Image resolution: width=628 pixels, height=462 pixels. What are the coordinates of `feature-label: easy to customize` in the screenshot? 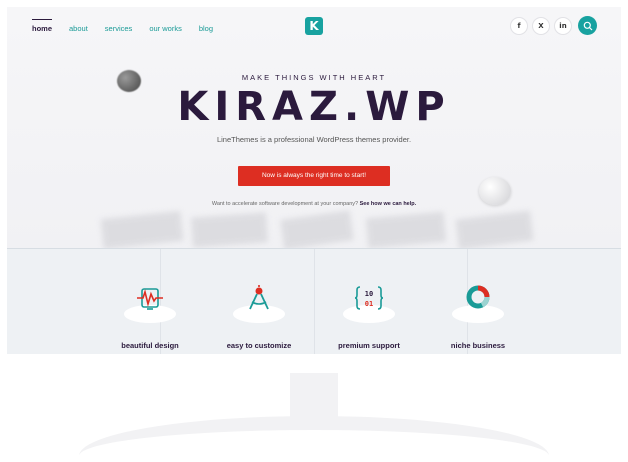 It's located at (259, 345).